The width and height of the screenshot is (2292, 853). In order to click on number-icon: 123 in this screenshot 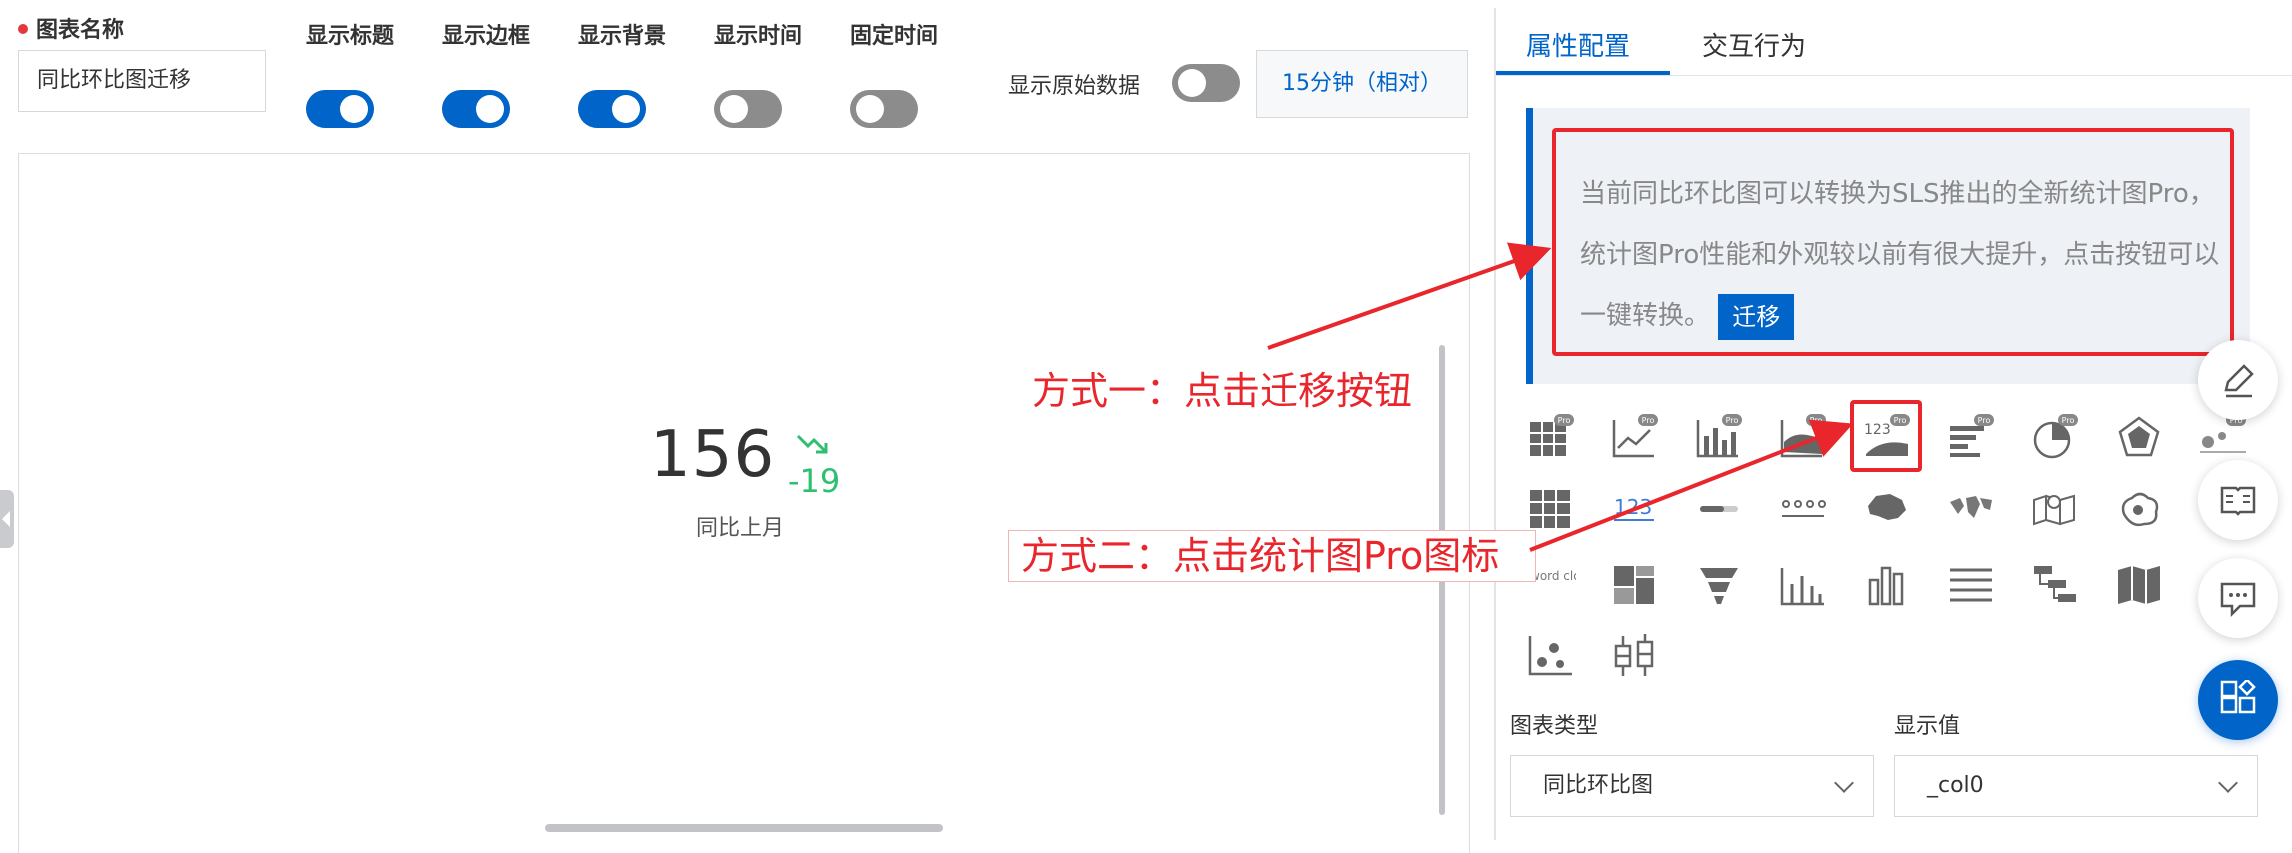, I will do `click(1635, 509)`.